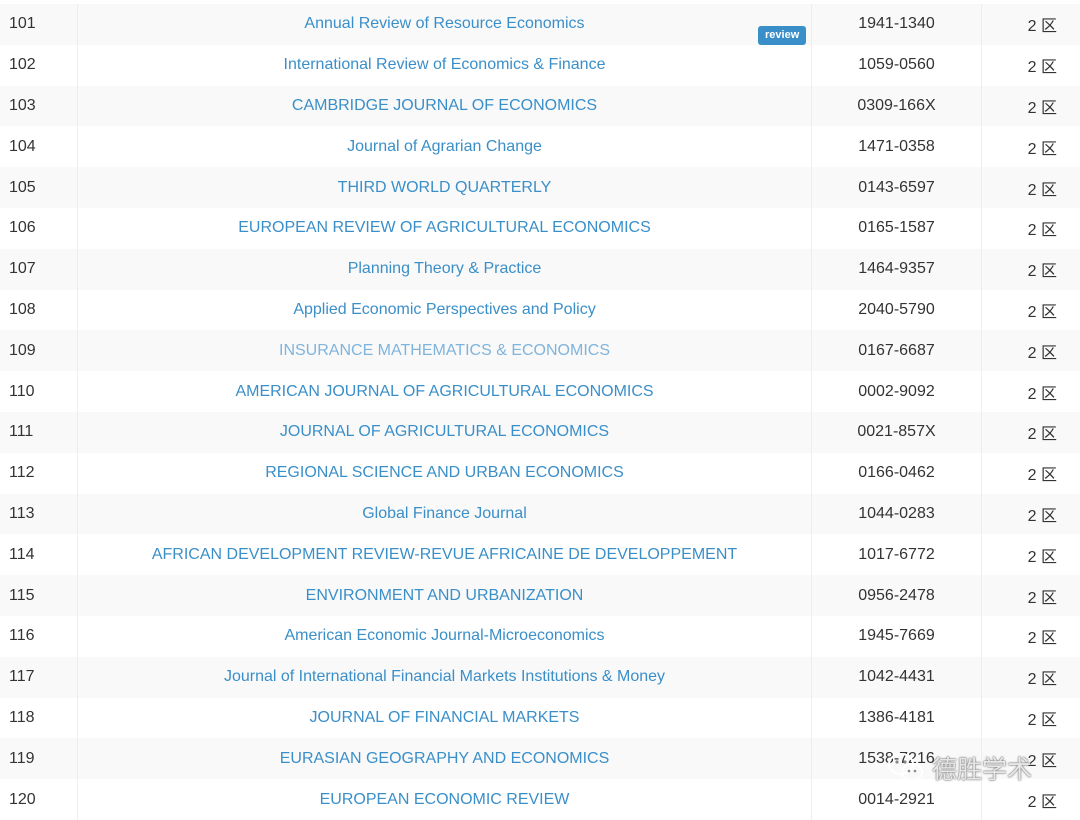 The width and height of the screenshot is (1080, 820). Describe the element at coordinates (39, 595) in the screenshot. I see `rank-cell: 115` at that location.